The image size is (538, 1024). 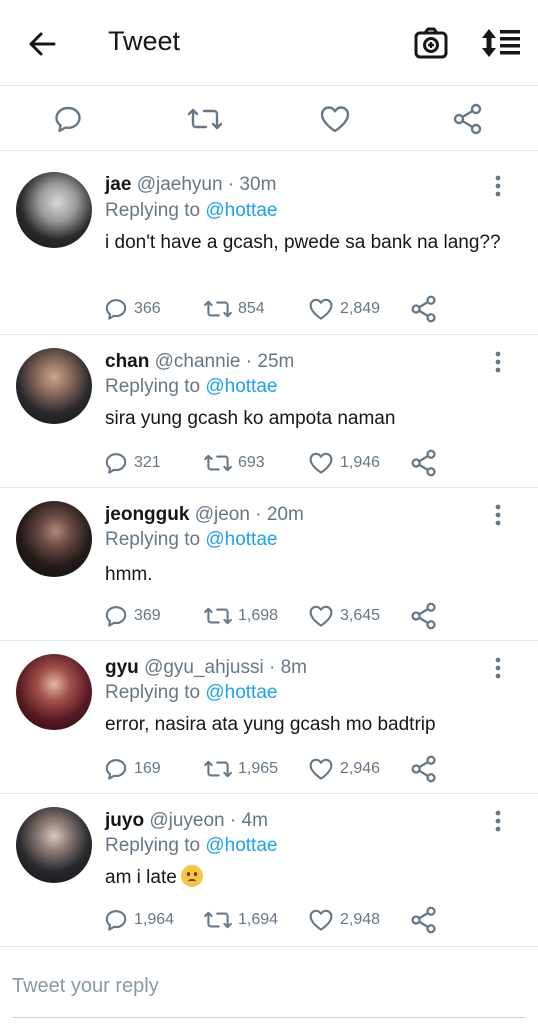 I want to click on user-name: juyo, so click(x=124, y=820).